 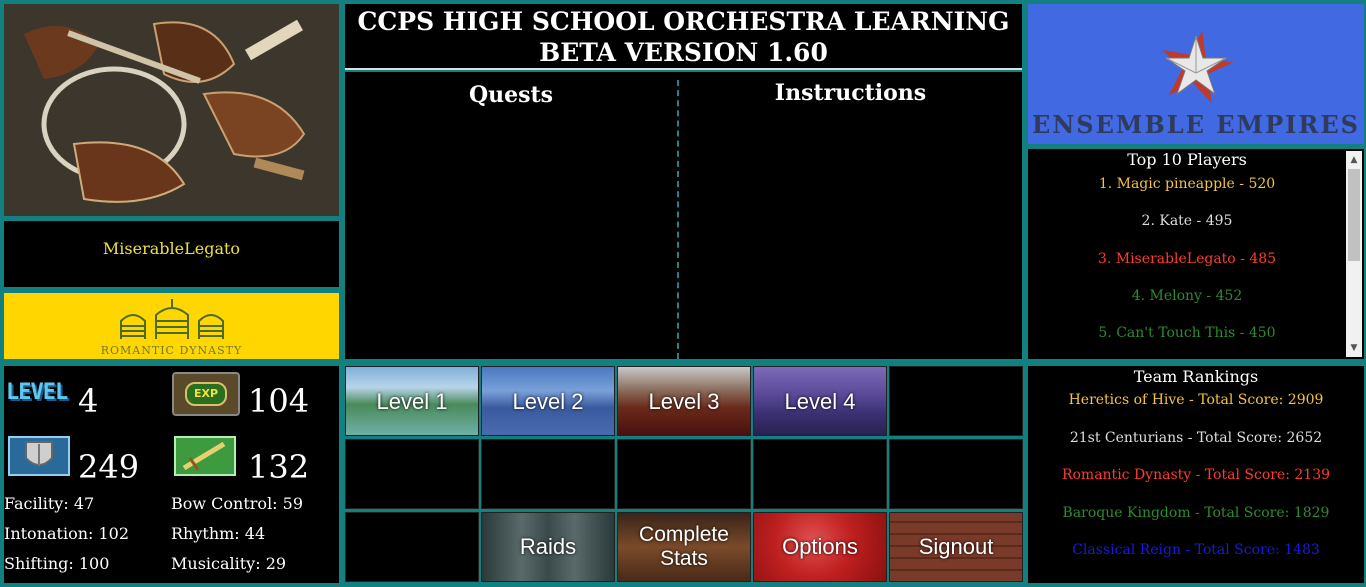 I want to click on top-player-entry-5: 5. Can't Touch This - 450, so click(x=1187, y=333).